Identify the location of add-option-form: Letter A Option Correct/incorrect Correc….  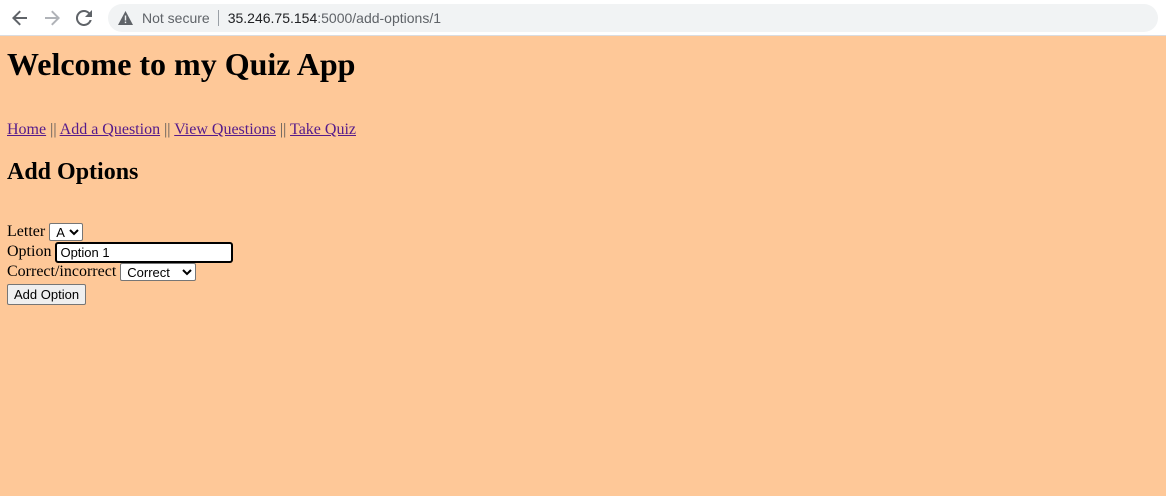
(120, 263).